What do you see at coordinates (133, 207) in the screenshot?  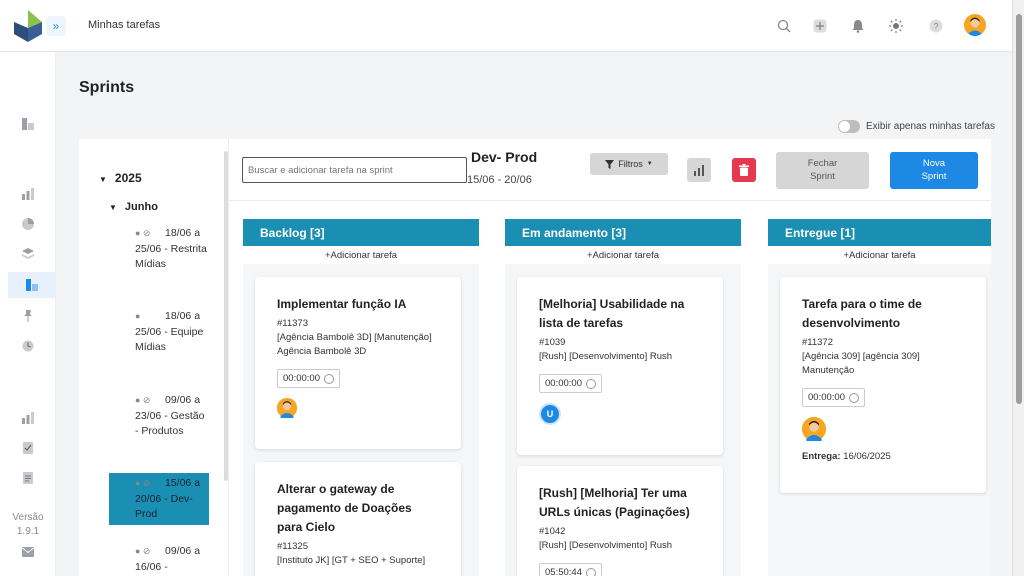 I see `tree-month: ▼ Junho` at bounding box center [133, 207].